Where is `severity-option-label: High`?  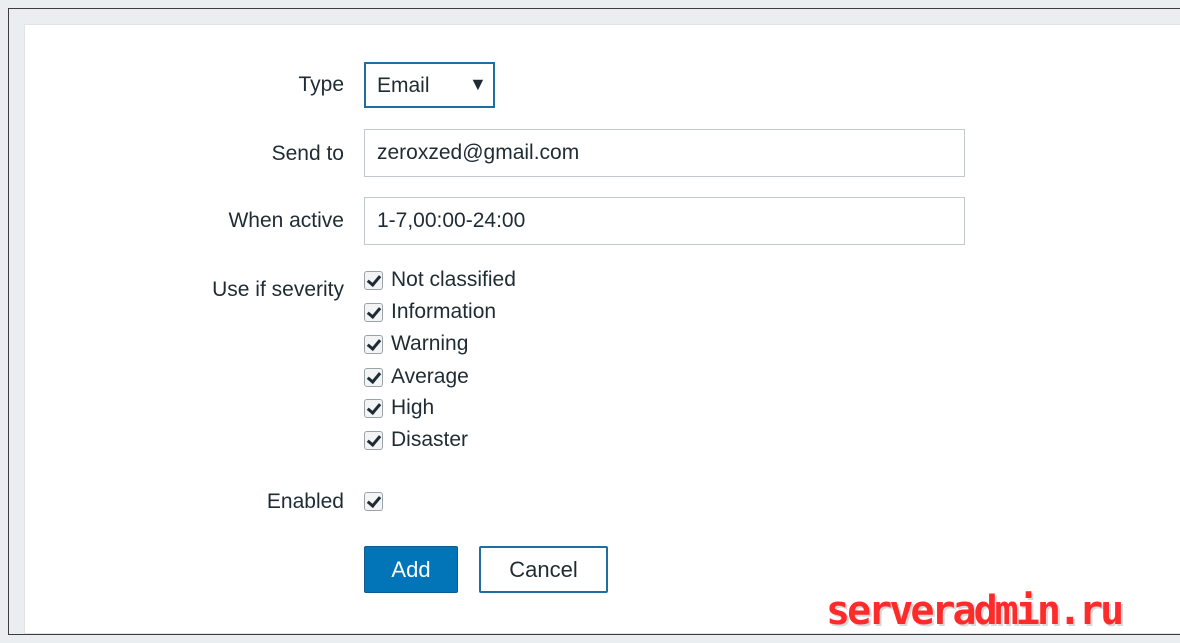
severity-option-label: High is located at coordinates (413, 407).